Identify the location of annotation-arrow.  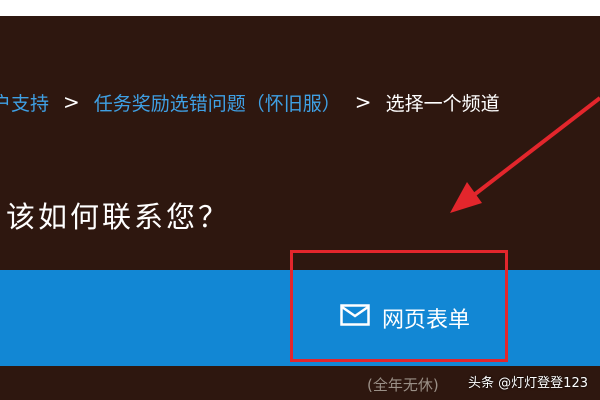
(525, 154).